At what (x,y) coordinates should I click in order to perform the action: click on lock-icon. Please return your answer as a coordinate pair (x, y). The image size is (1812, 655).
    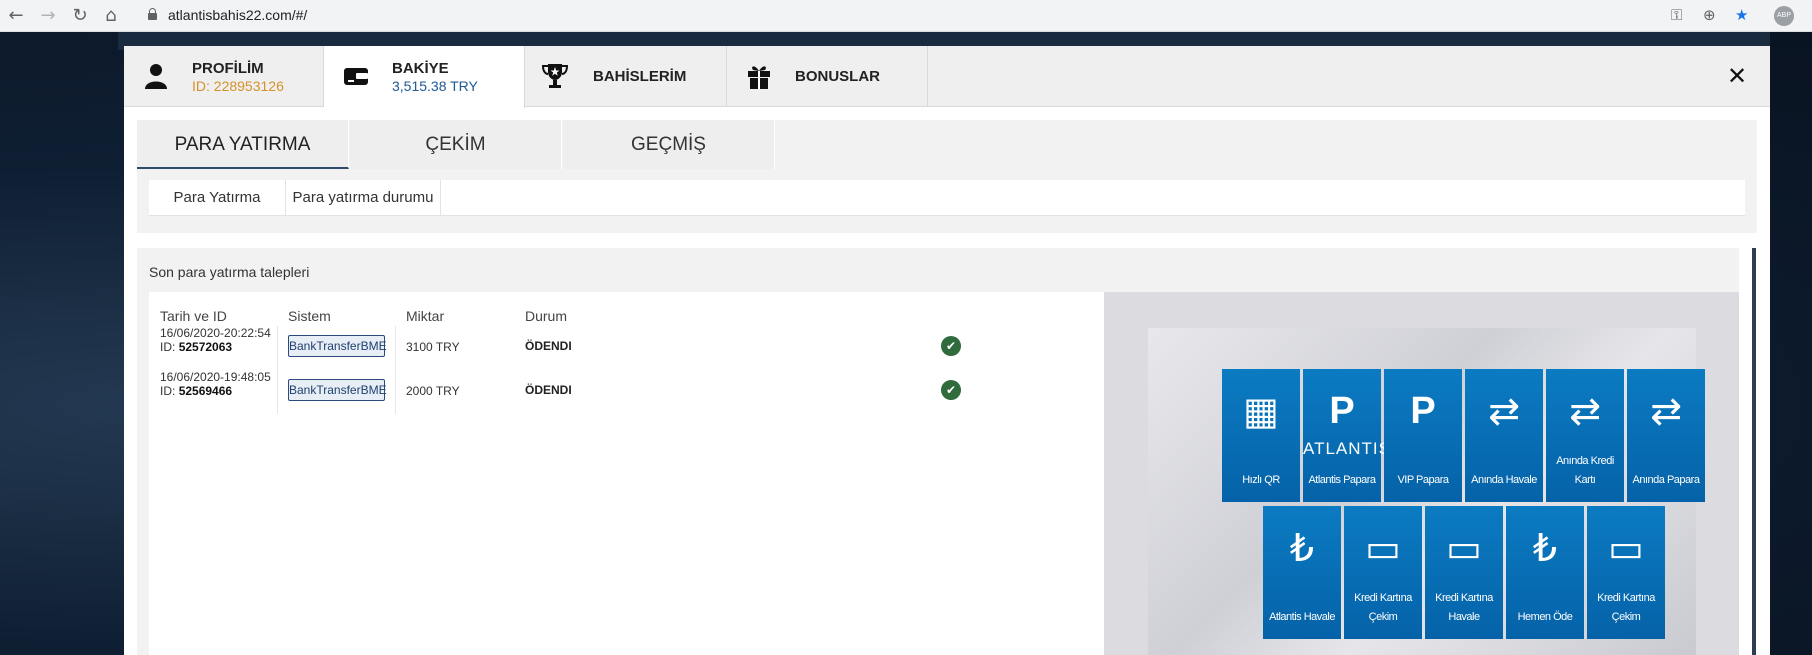
    Looking at the image, I should click on (152, 14).